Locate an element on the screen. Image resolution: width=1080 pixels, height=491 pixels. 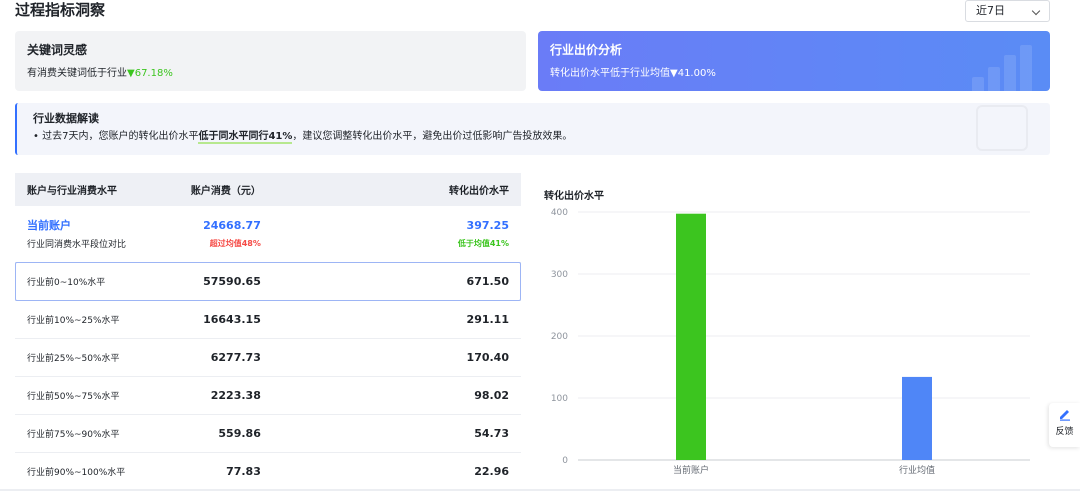
header-bid: 转化出价水平 is located at coordinates (478, 189).